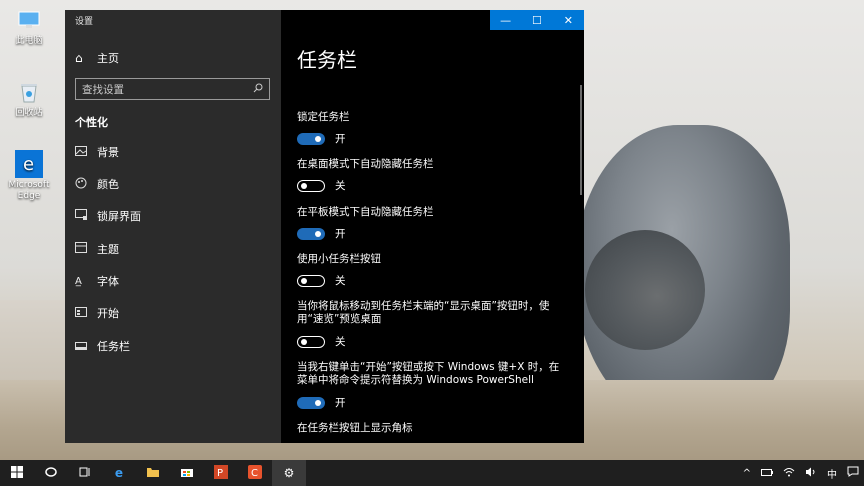  I want to click on sidebar-item-label: 颜色, so click(108, 184).